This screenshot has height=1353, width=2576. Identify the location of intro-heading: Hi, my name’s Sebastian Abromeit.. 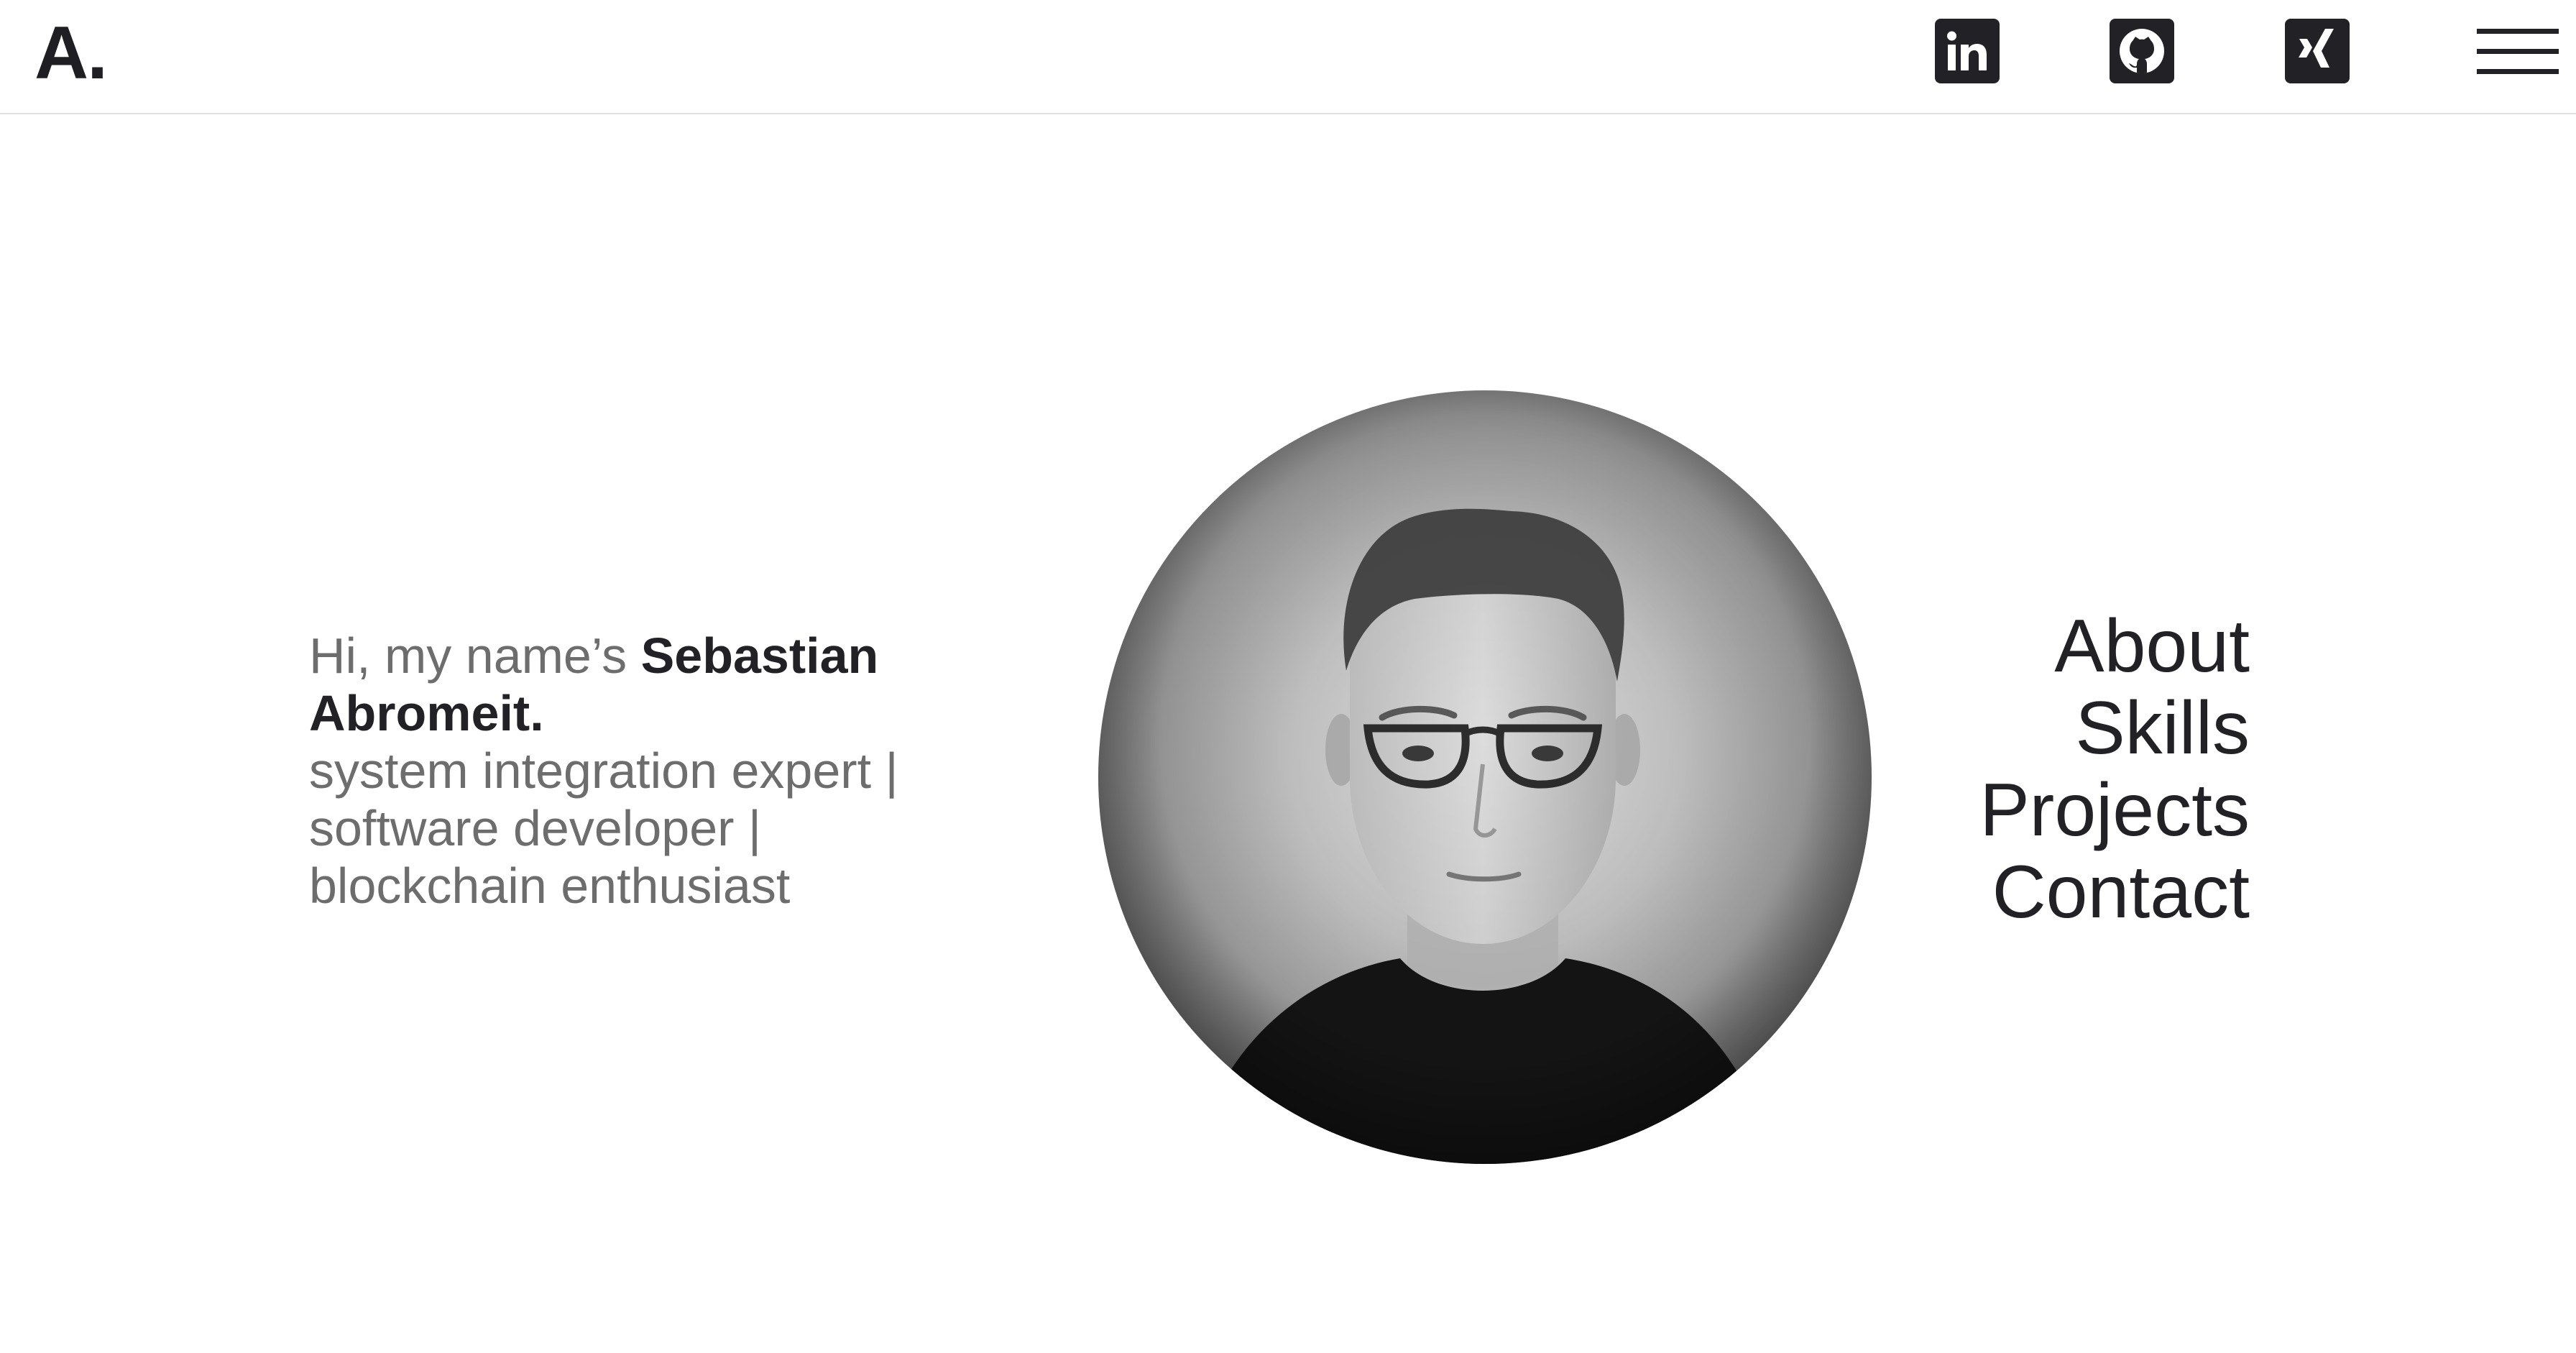
(632, 684).